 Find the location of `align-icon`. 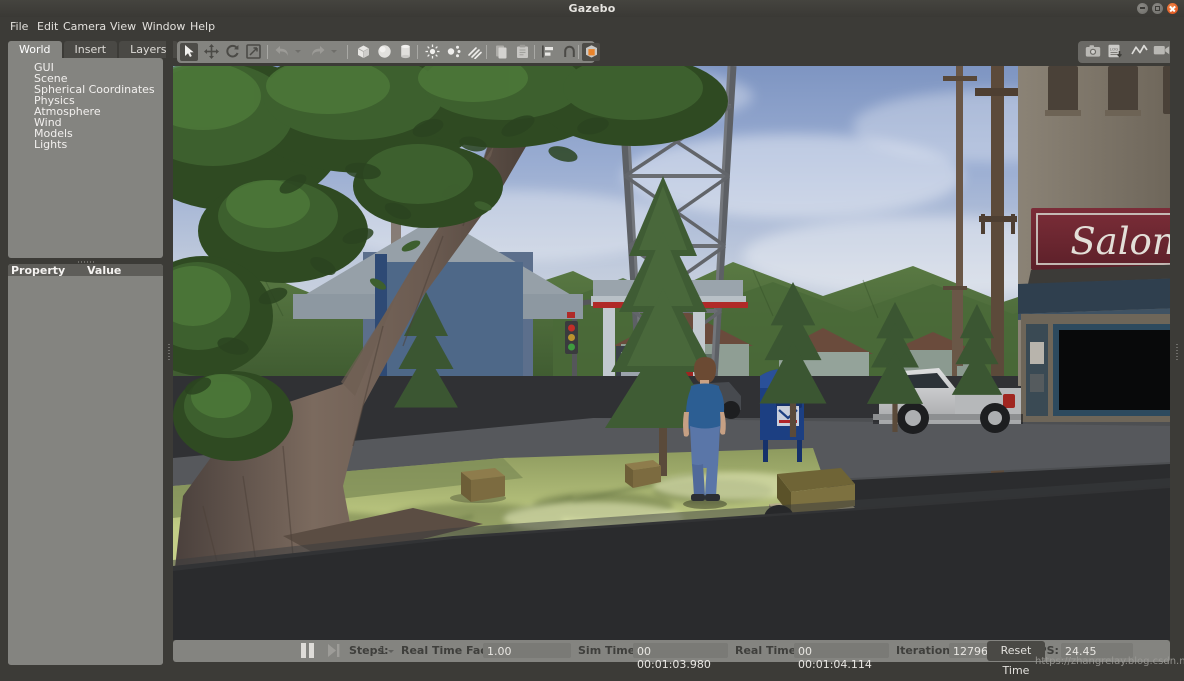

align-icon is located at coordinates (548, 52).